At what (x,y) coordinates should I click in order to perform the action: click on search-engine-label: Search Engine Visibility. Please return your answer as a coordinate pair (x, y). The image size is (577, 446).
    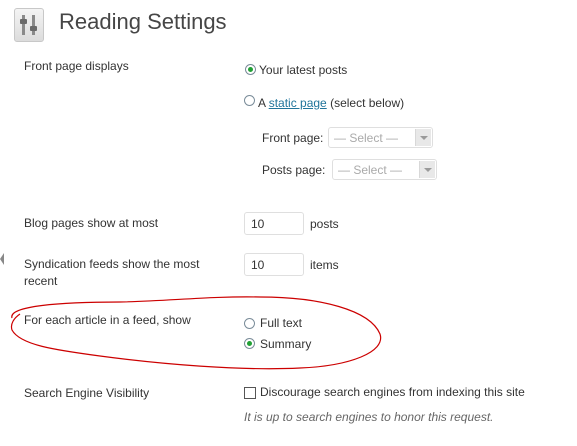
    Looking at the image, I should click on (87, 393).